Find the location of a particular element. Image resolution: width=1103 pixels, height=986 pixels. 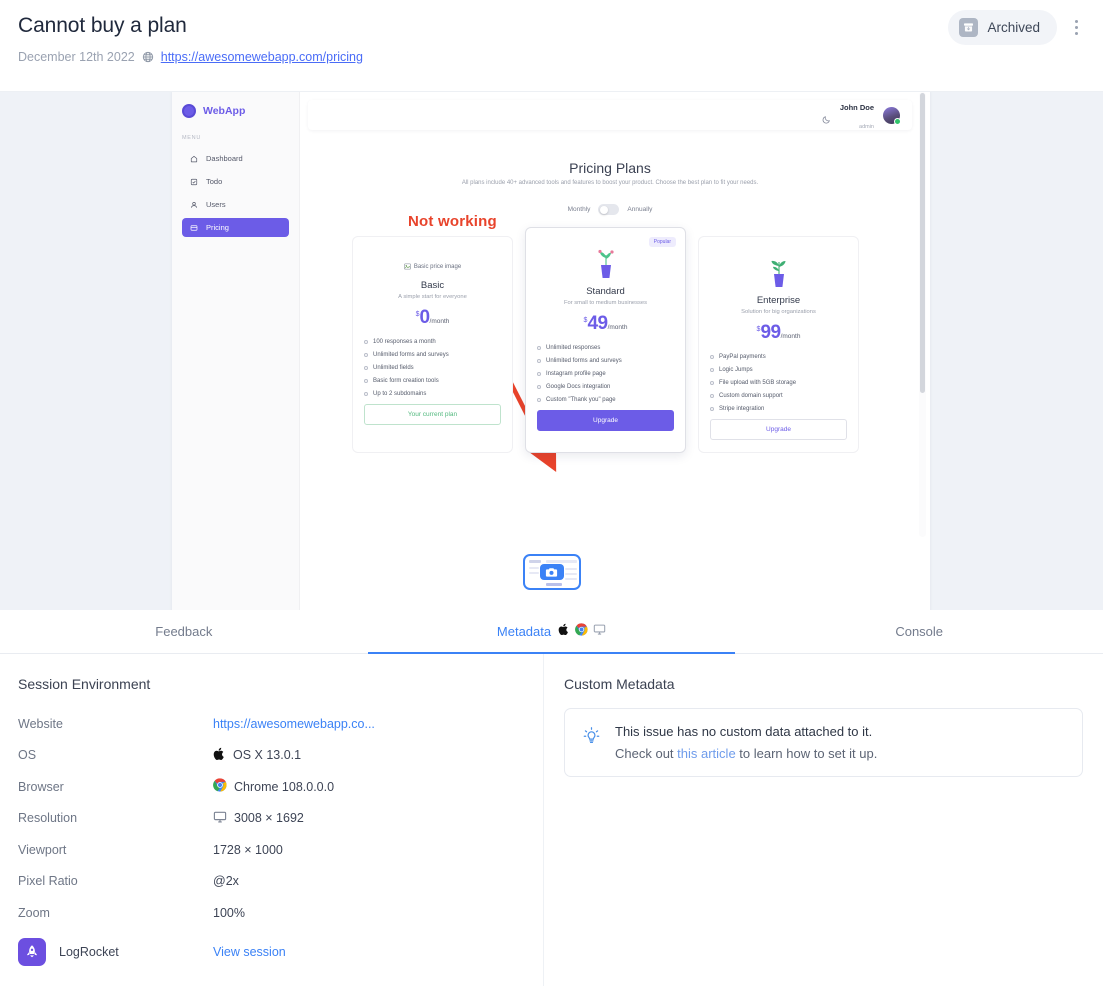

tab-platform-icons is located at coordinates (582, 631).